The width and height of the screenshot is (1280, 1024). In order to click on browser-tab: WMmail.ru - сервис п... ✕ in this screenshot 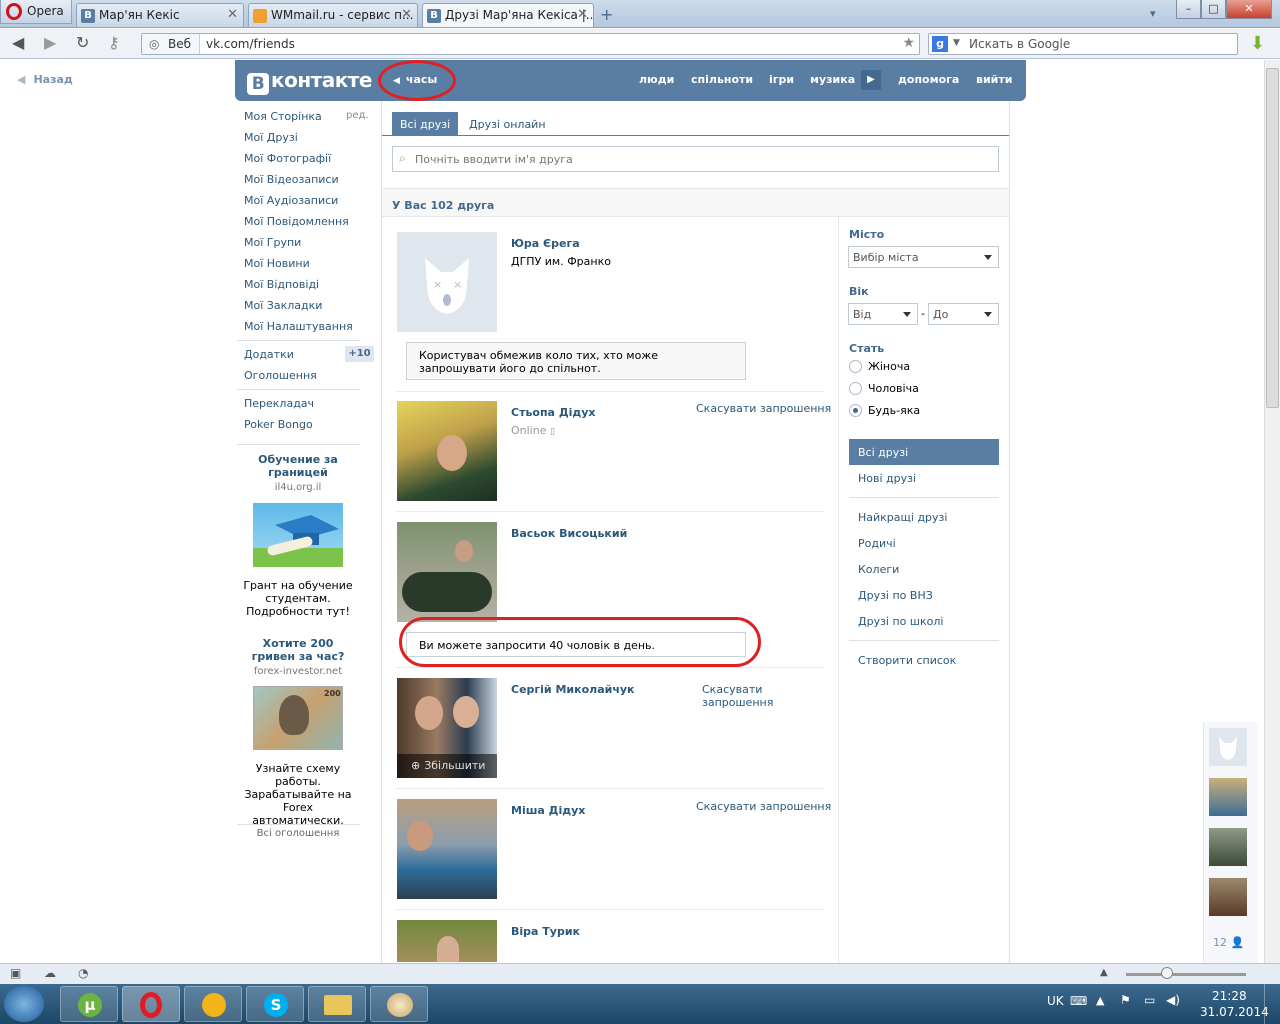, I will do `click(333, 15)`.